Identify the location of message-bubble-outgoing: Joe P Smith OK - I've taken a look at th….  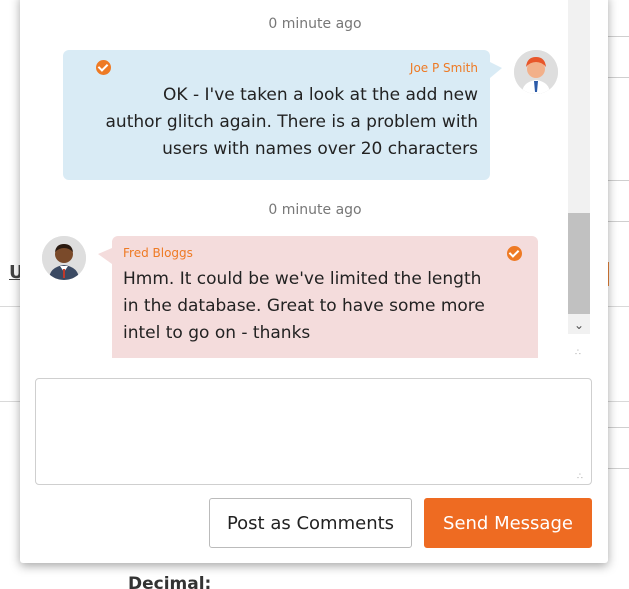
(276, 115).